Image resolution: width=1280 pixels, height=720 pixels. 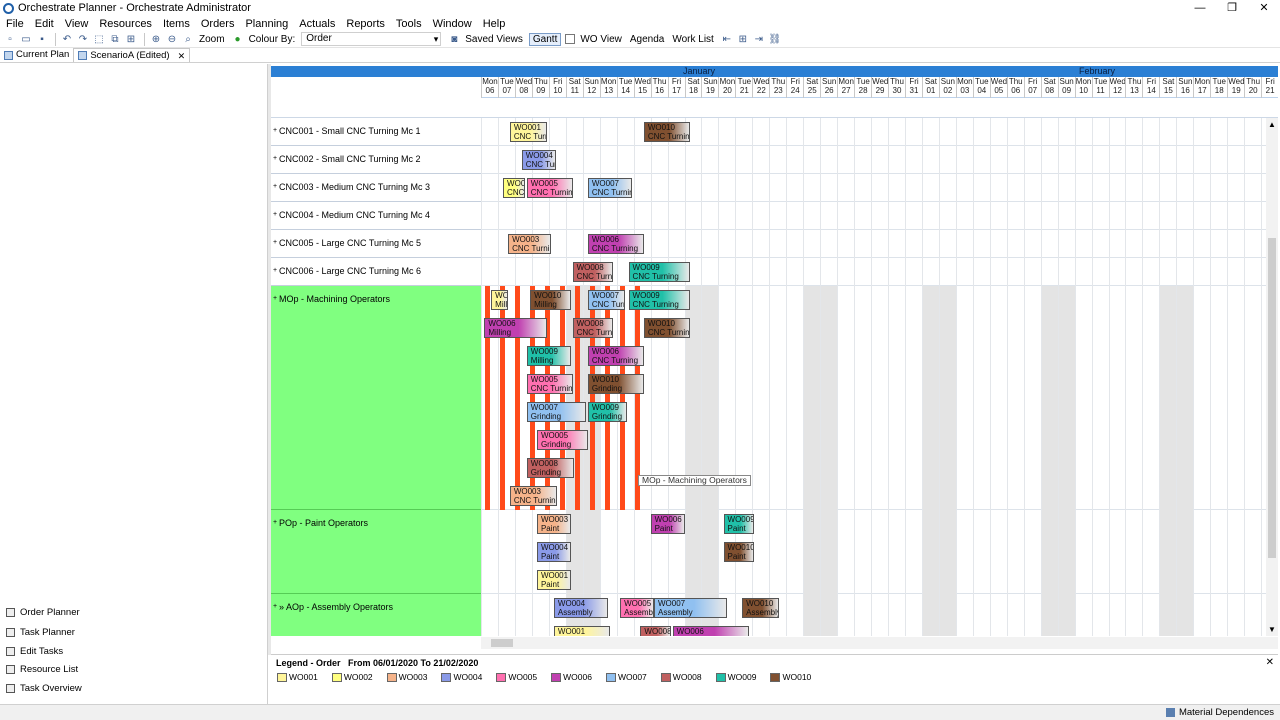 I want to click on resource-row-label: + CNC006 - Large CNC Turning Mc 6, so click(x=376, y=272).